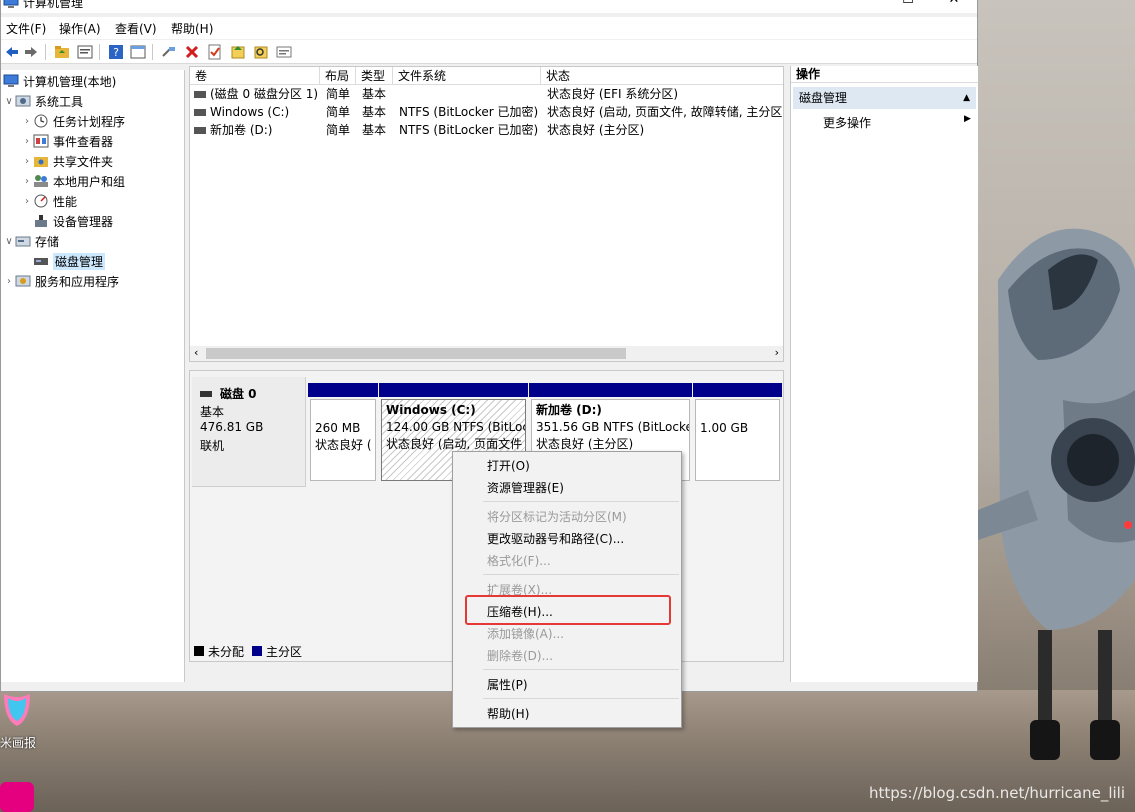  What do you see at coordinates (62, 52) in the screenshot?
I see `up-folder-icon` at bounding box center [62, 52].